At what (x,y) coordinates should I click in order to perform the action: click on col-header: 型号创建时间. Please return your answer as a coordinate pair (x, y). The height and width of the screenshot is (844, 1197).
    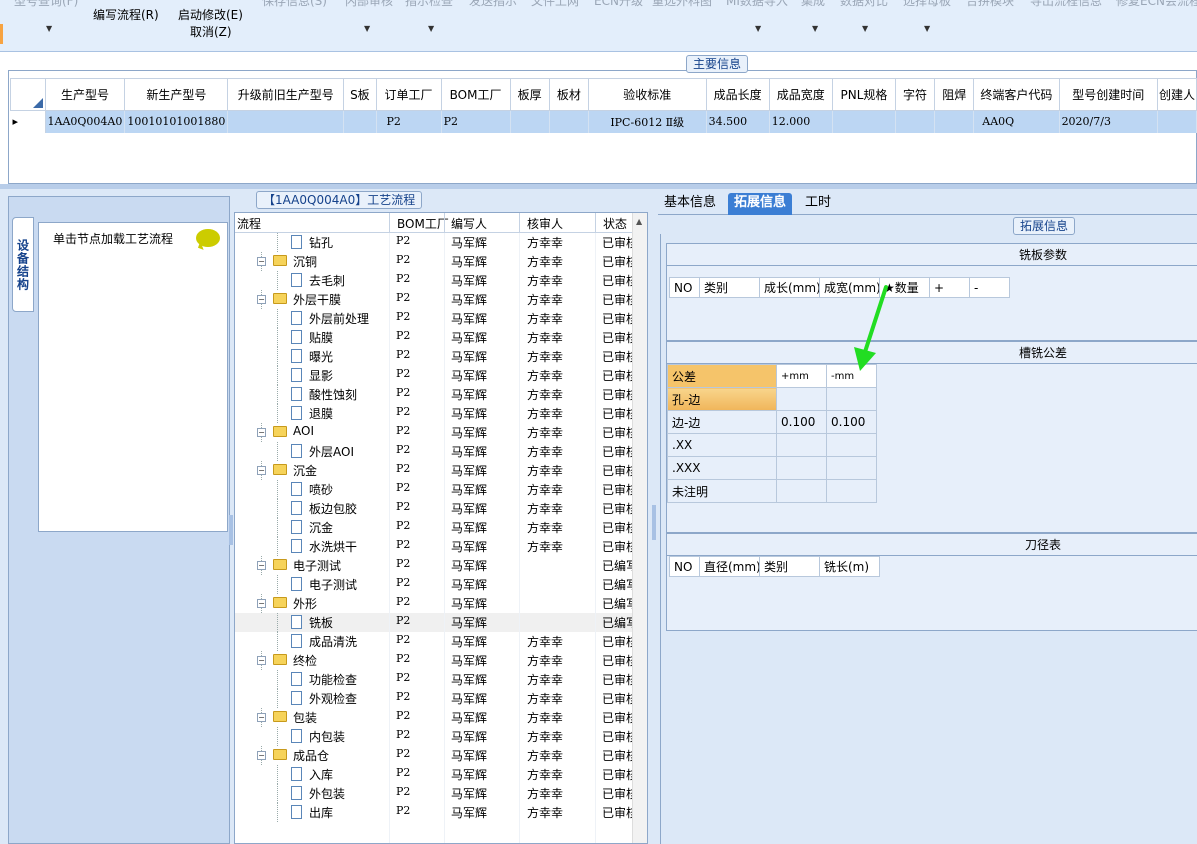
    Looking at the image, I should click on (1108, 94).